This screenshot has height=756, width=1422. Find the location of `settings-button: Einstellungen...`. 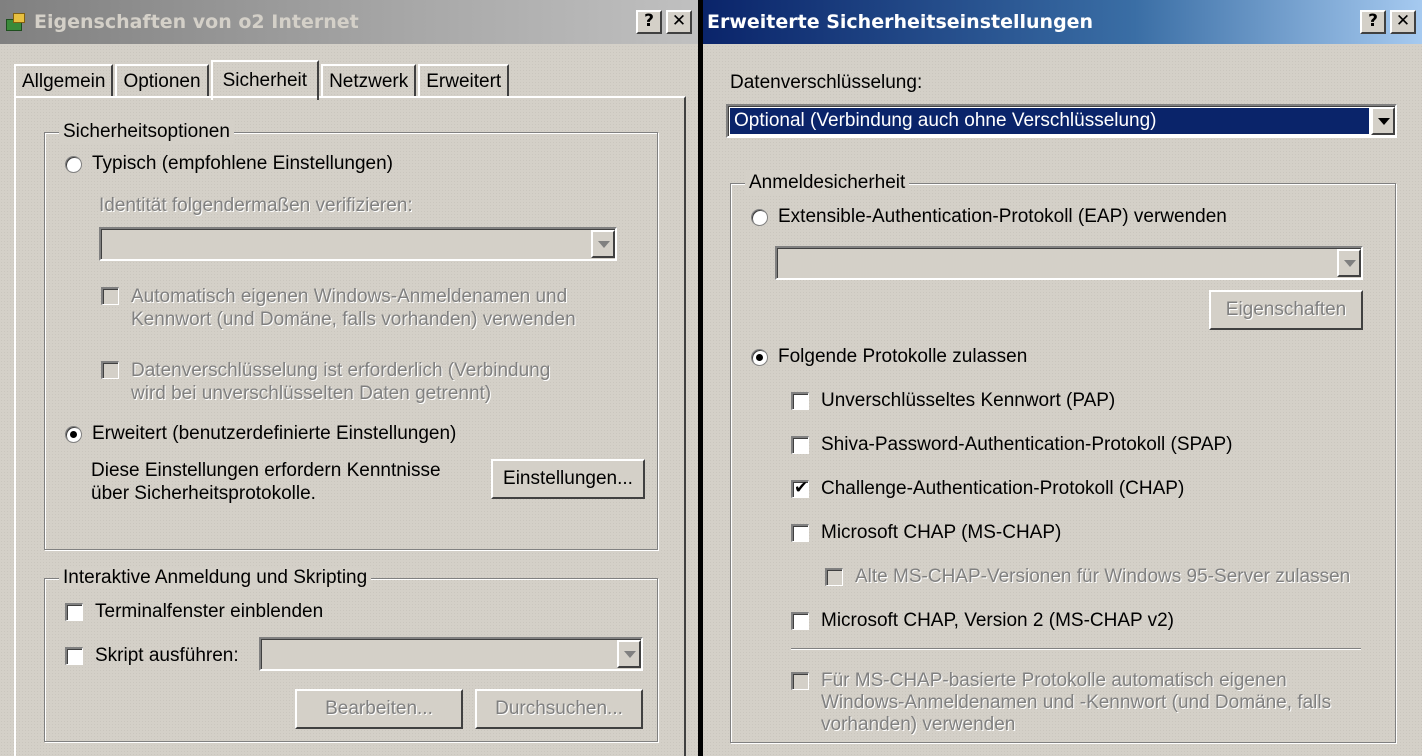

settings-button: Einstellungen... is located at coordinates (568, 479).